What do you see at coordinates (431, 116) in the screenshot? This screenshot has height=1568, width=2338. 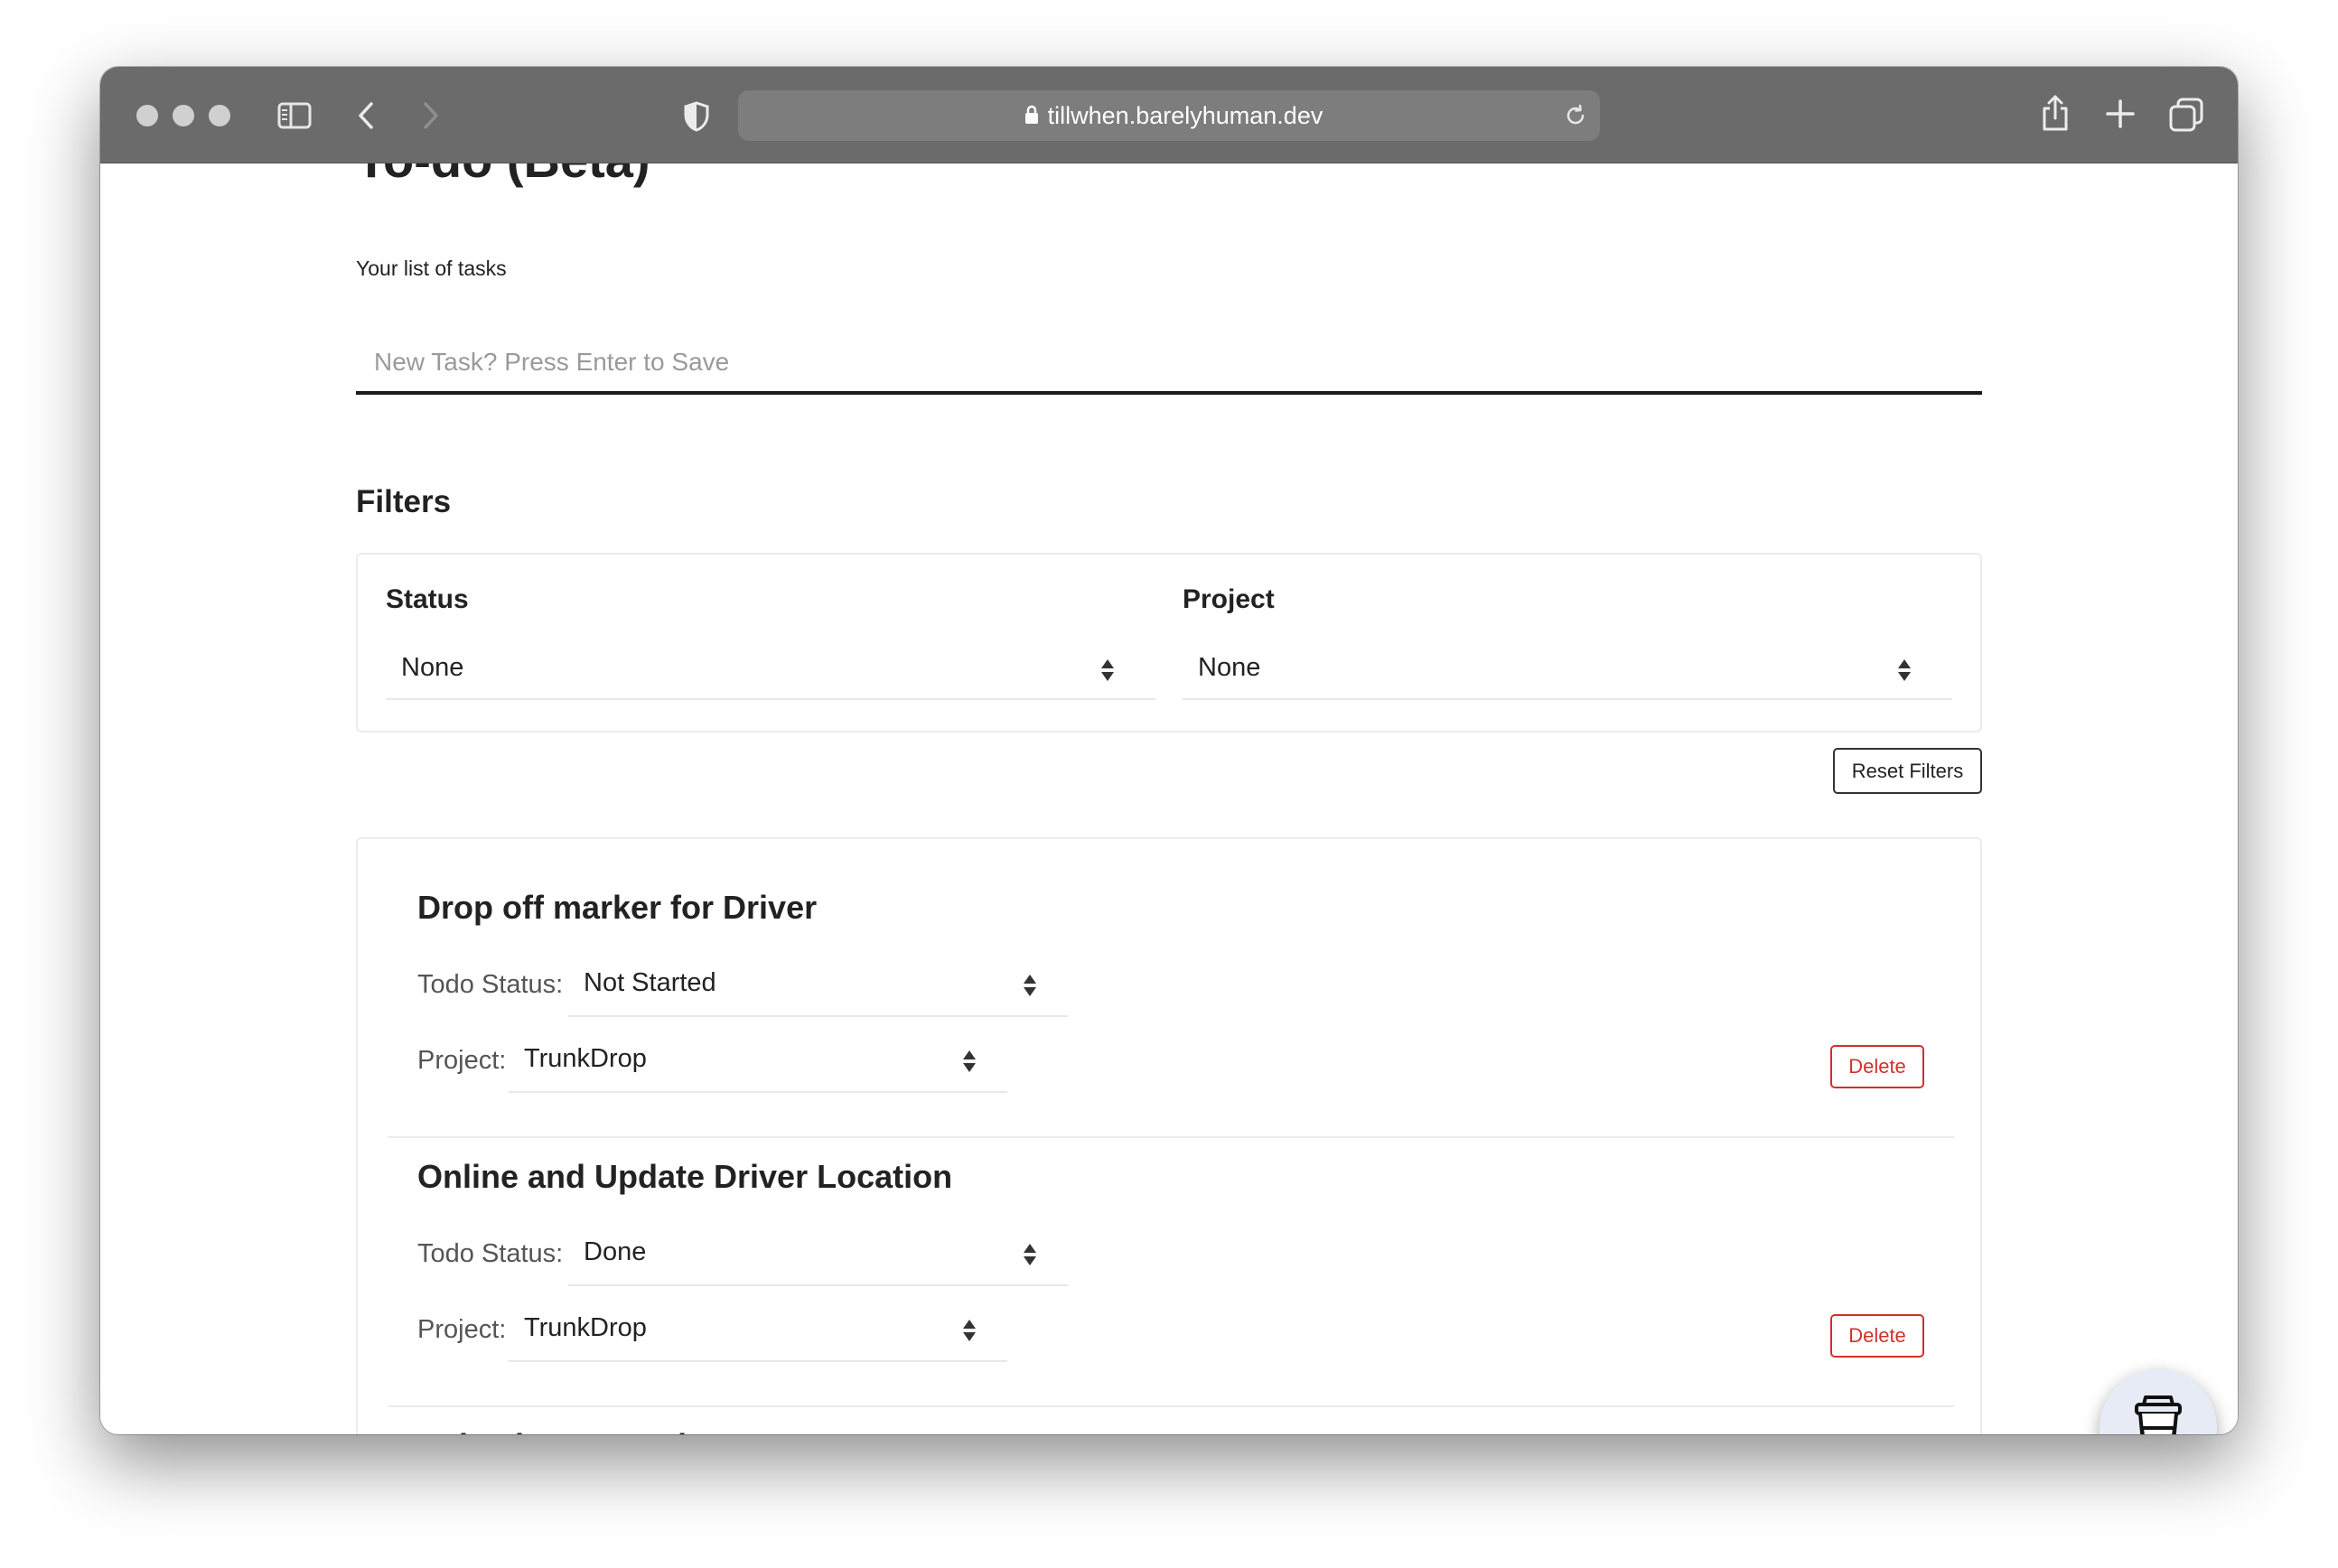 I see `forward-icon` at bounding box center [431, 116].